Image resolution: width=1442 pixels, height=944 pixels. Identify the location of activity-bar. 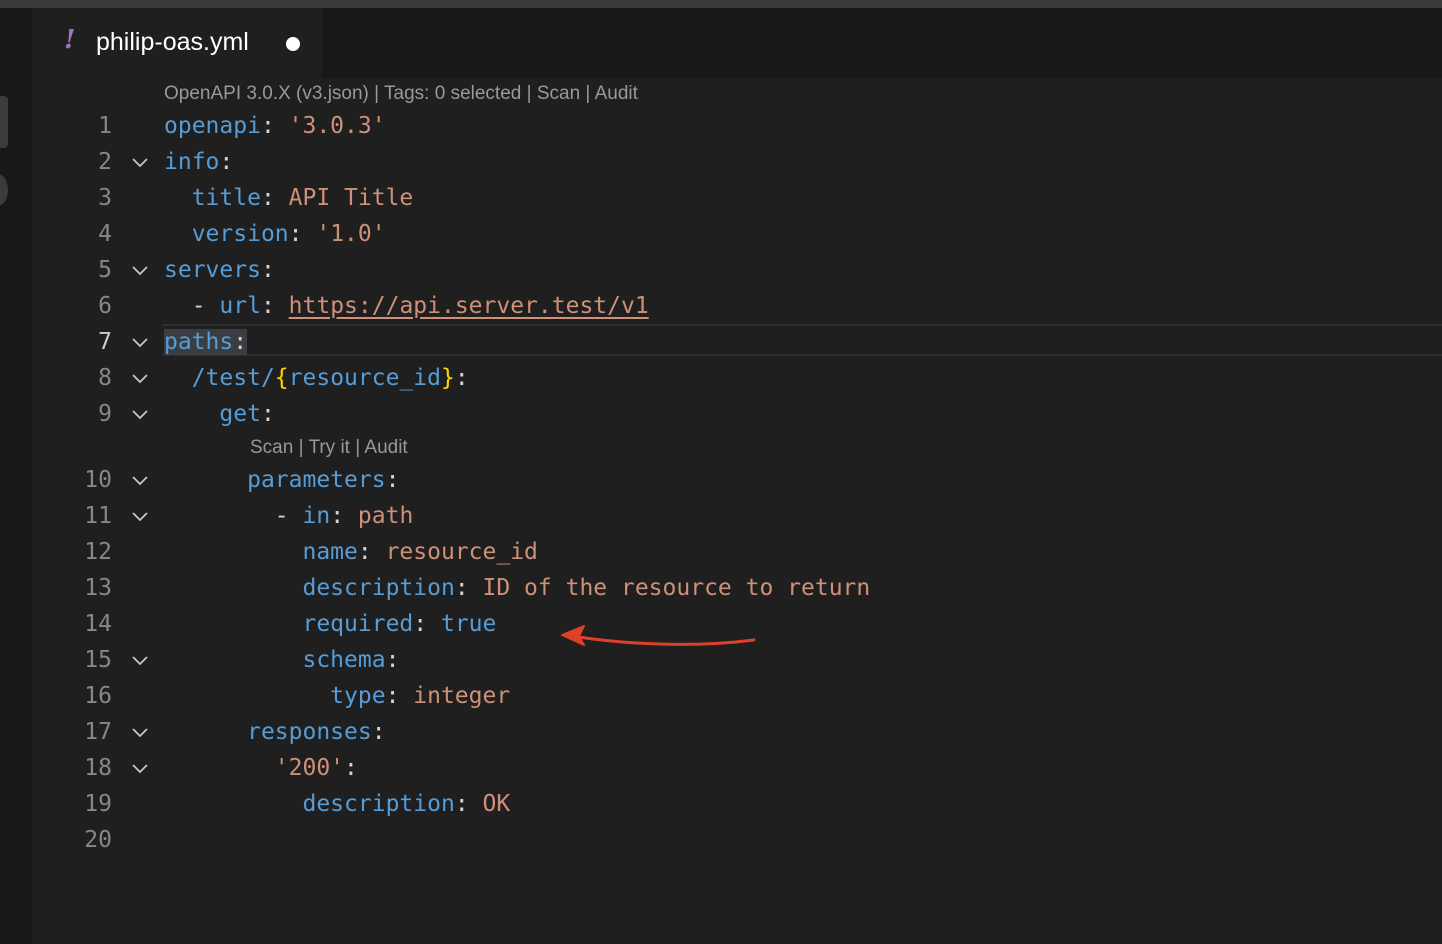
(16, 476).